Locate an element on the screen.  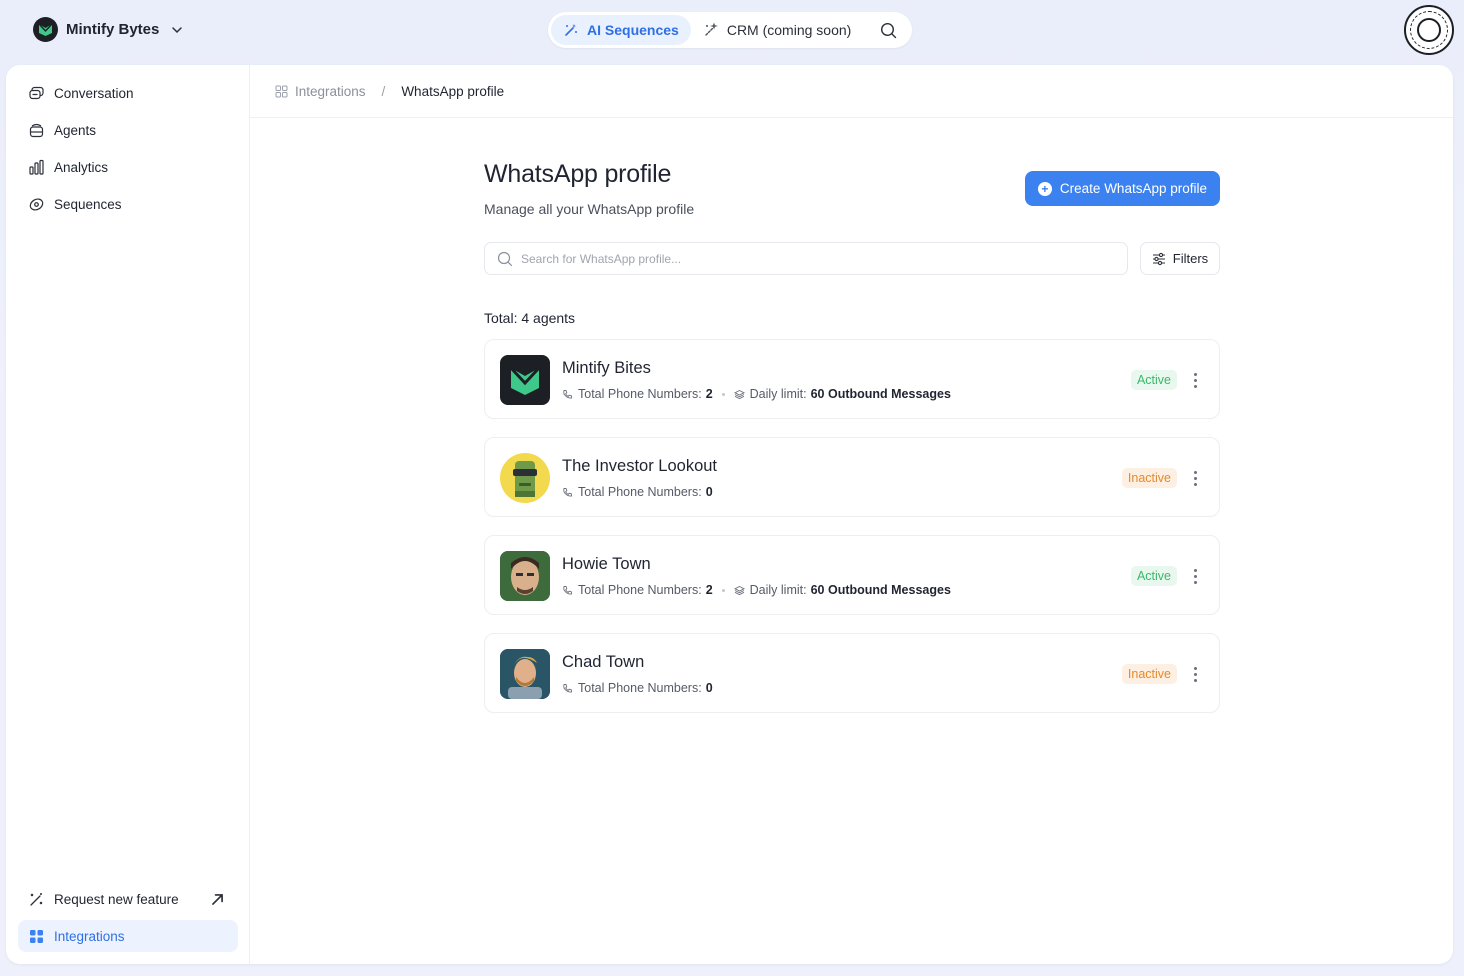
search-field is located at coordinates (806, 258).